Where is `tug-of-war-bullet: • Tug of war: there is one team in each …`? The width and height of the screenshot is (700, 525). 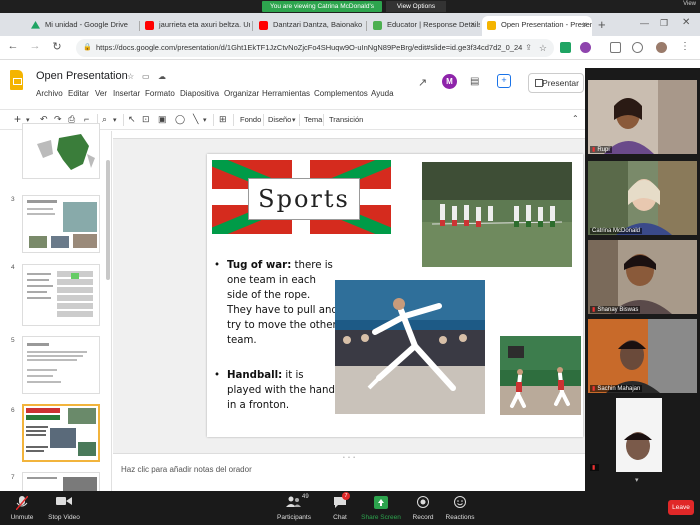 tug-of-war-bullet: • Tug of war: there is one team in each … is located at coordinates (276, 303).